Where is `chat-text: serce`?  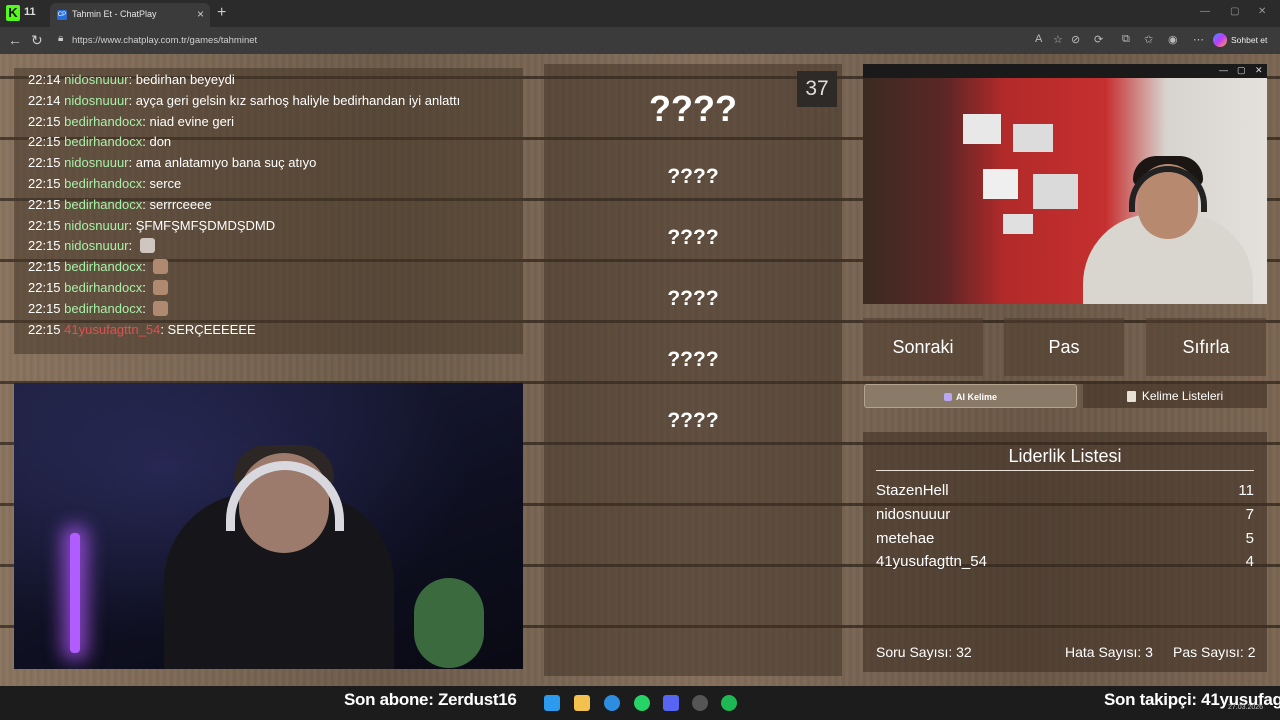 chat-text: serce is located at coordinates (165, 183).